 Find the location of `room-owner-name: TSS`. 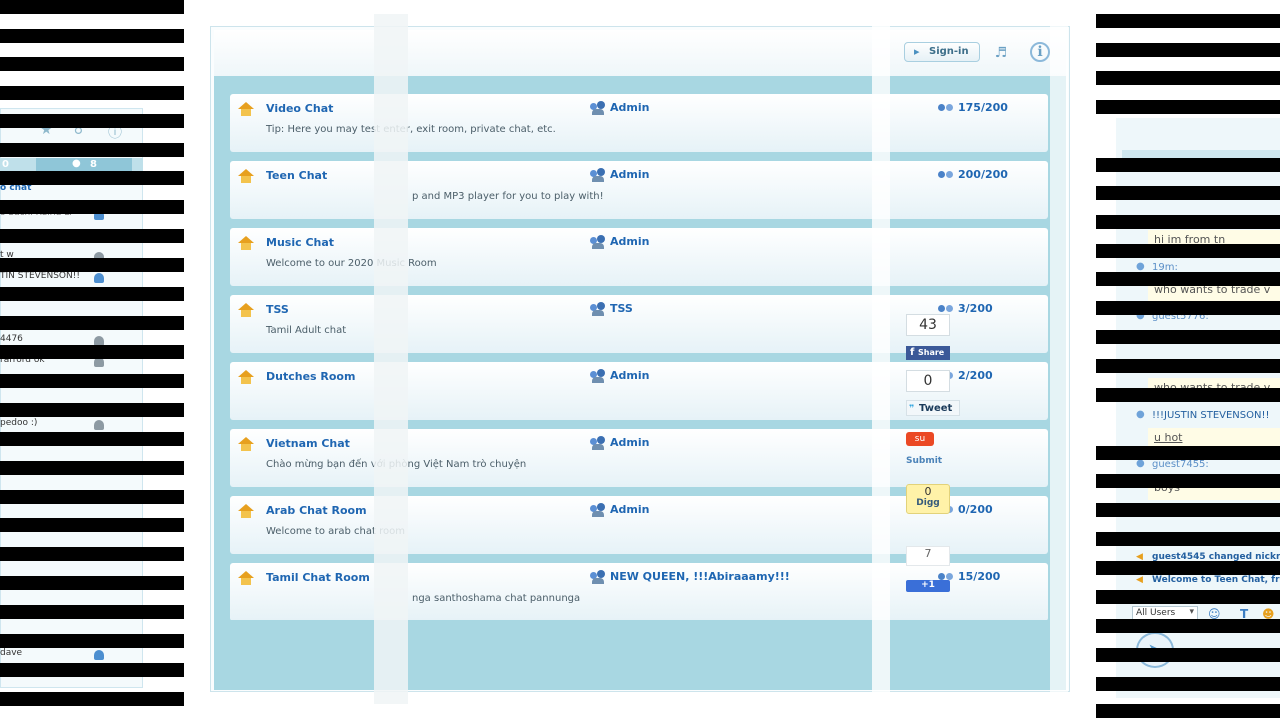

room-owner-name: TSS is located at coordinates (621, 308).